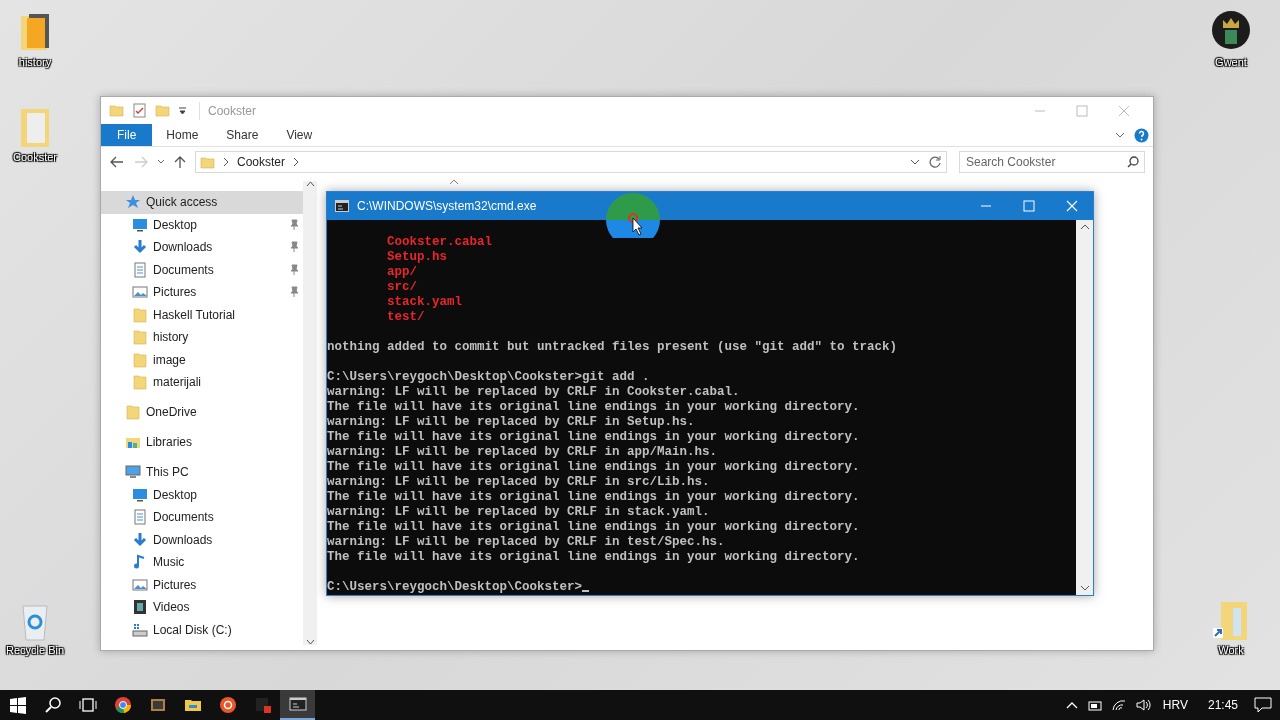  What do you see at coordinates (202, 412) in the screenshot?
I see `nav-item: OneDrive` at bounding box center [202, 412].